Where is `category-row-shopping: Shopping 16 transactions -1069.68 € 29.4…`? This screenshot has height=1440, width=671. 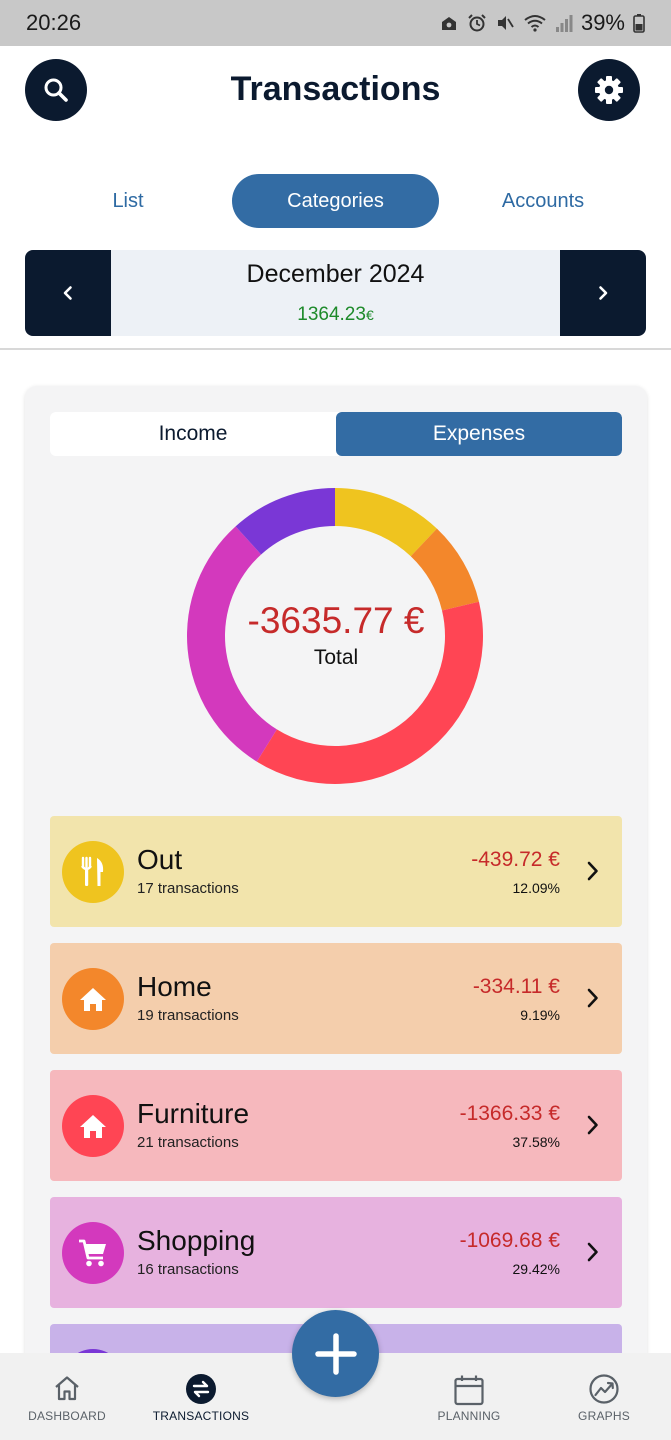
category-row-shopping: Shopping 16 transactions -1069.68 € 29.4… is located at coordinates (336, 1252).